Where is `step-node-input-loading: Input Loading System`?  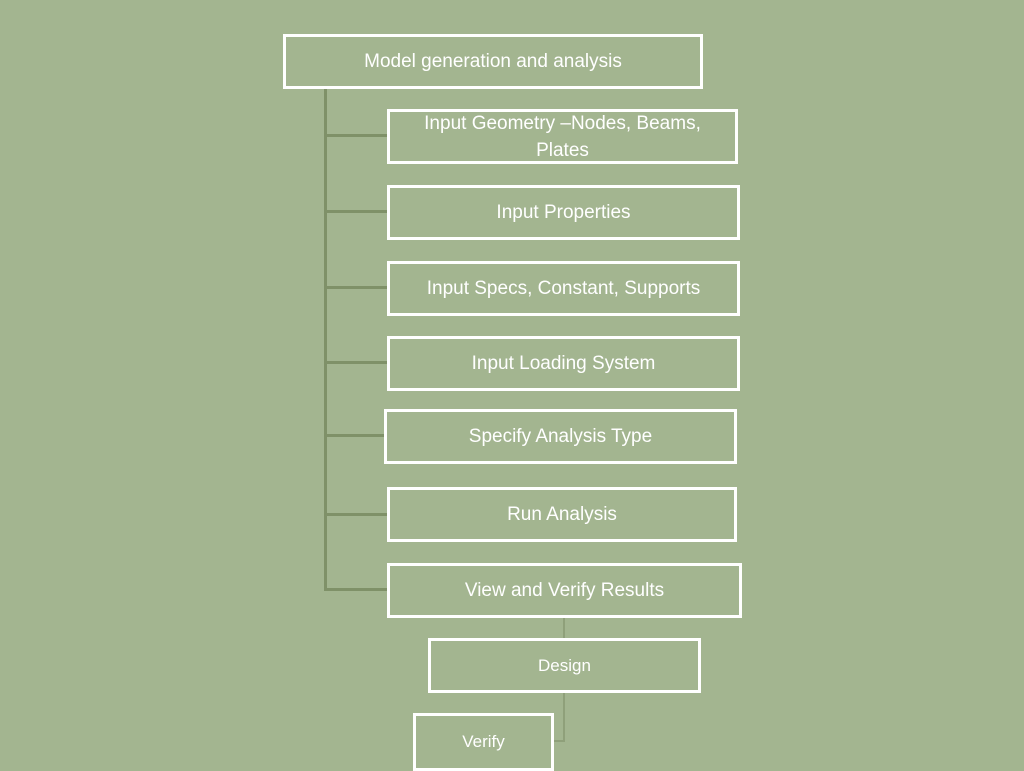 step-node-input-loading: Input Loading System is located at coordinates (563, 363).